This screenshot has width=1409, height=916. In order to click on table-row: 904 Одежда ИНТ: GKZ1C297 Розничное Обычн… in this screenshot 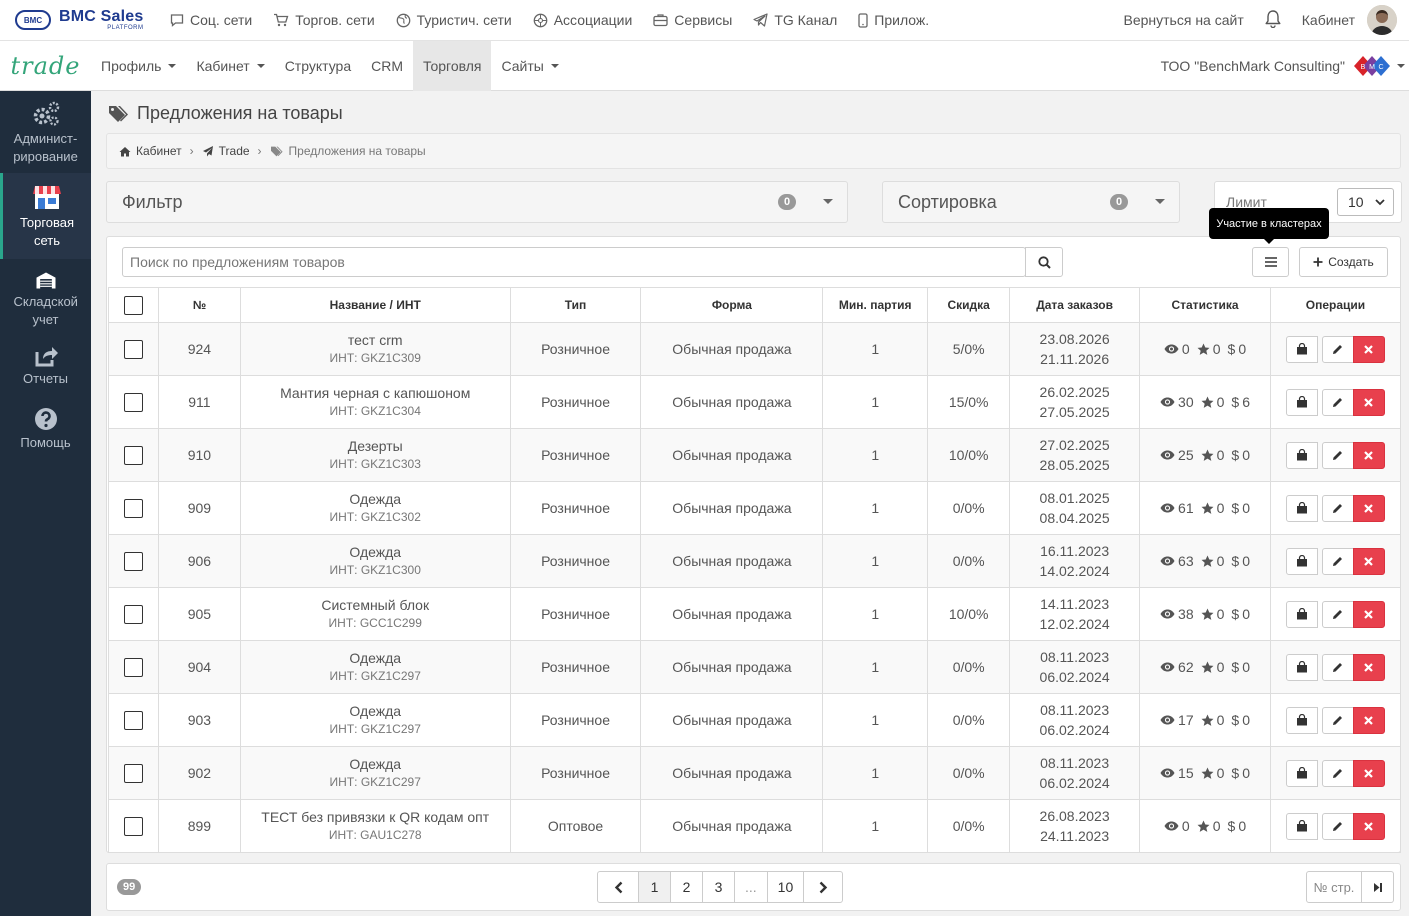, I will do `click(755, 667)`.